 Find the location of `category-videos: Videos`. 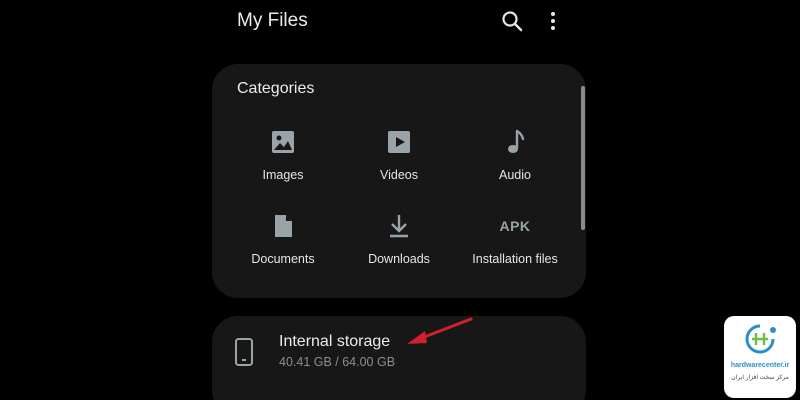

category-videos: Videos is located at coordinates (399, 155).